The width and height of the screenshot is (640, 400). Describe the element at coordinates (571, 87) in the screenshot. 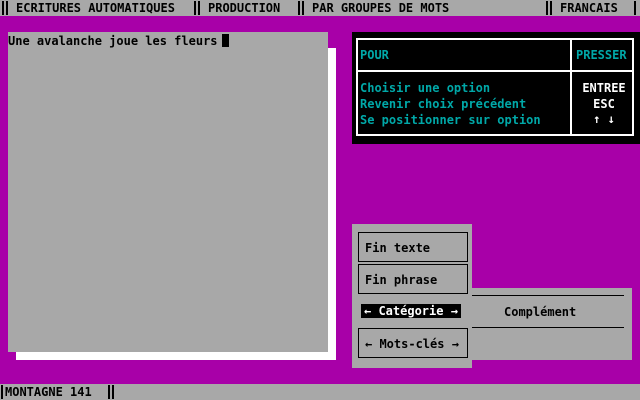

I see `help-column-divider` at that location.